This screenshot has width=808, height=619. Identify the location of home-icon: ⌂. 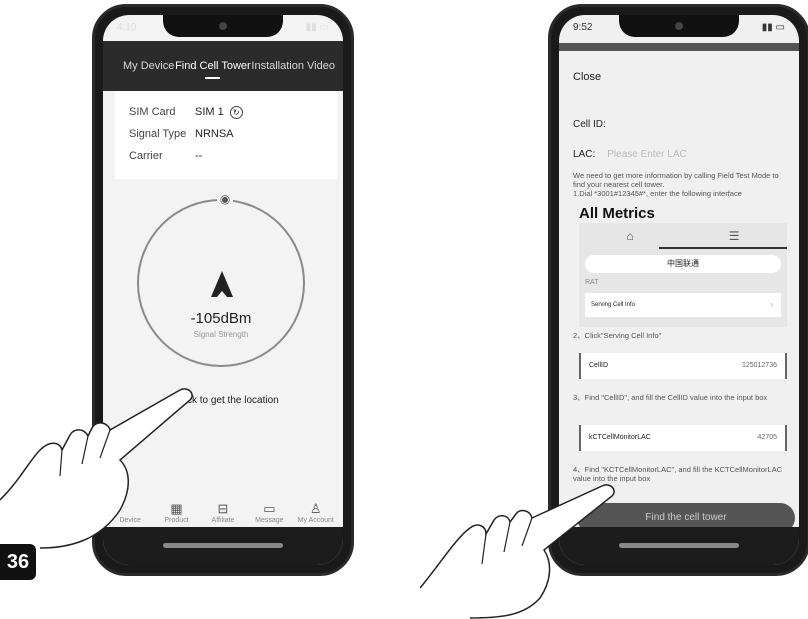
(630, 236).